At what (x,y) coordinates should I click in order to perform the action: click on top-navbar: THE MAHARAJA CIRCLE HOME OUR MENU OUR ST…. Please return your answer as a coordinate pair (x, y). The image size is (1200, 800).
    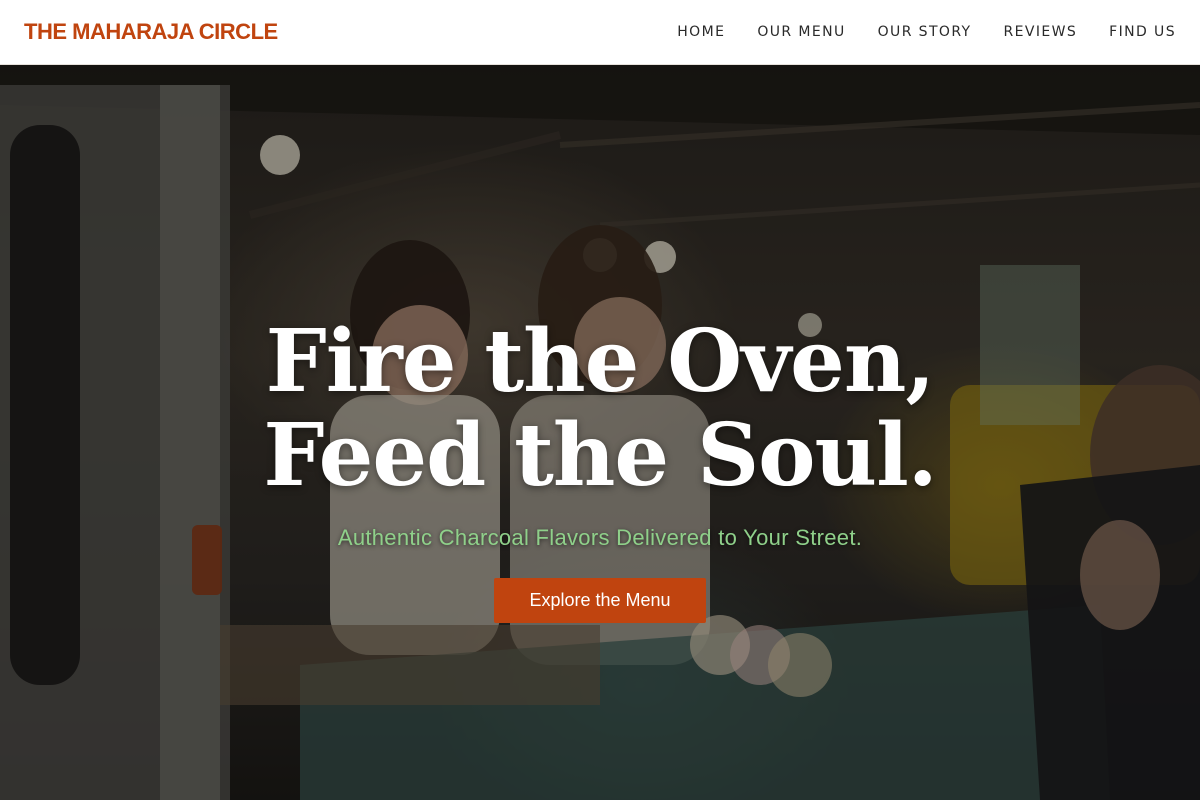
    Looking at the image, I should click on (600, 32).